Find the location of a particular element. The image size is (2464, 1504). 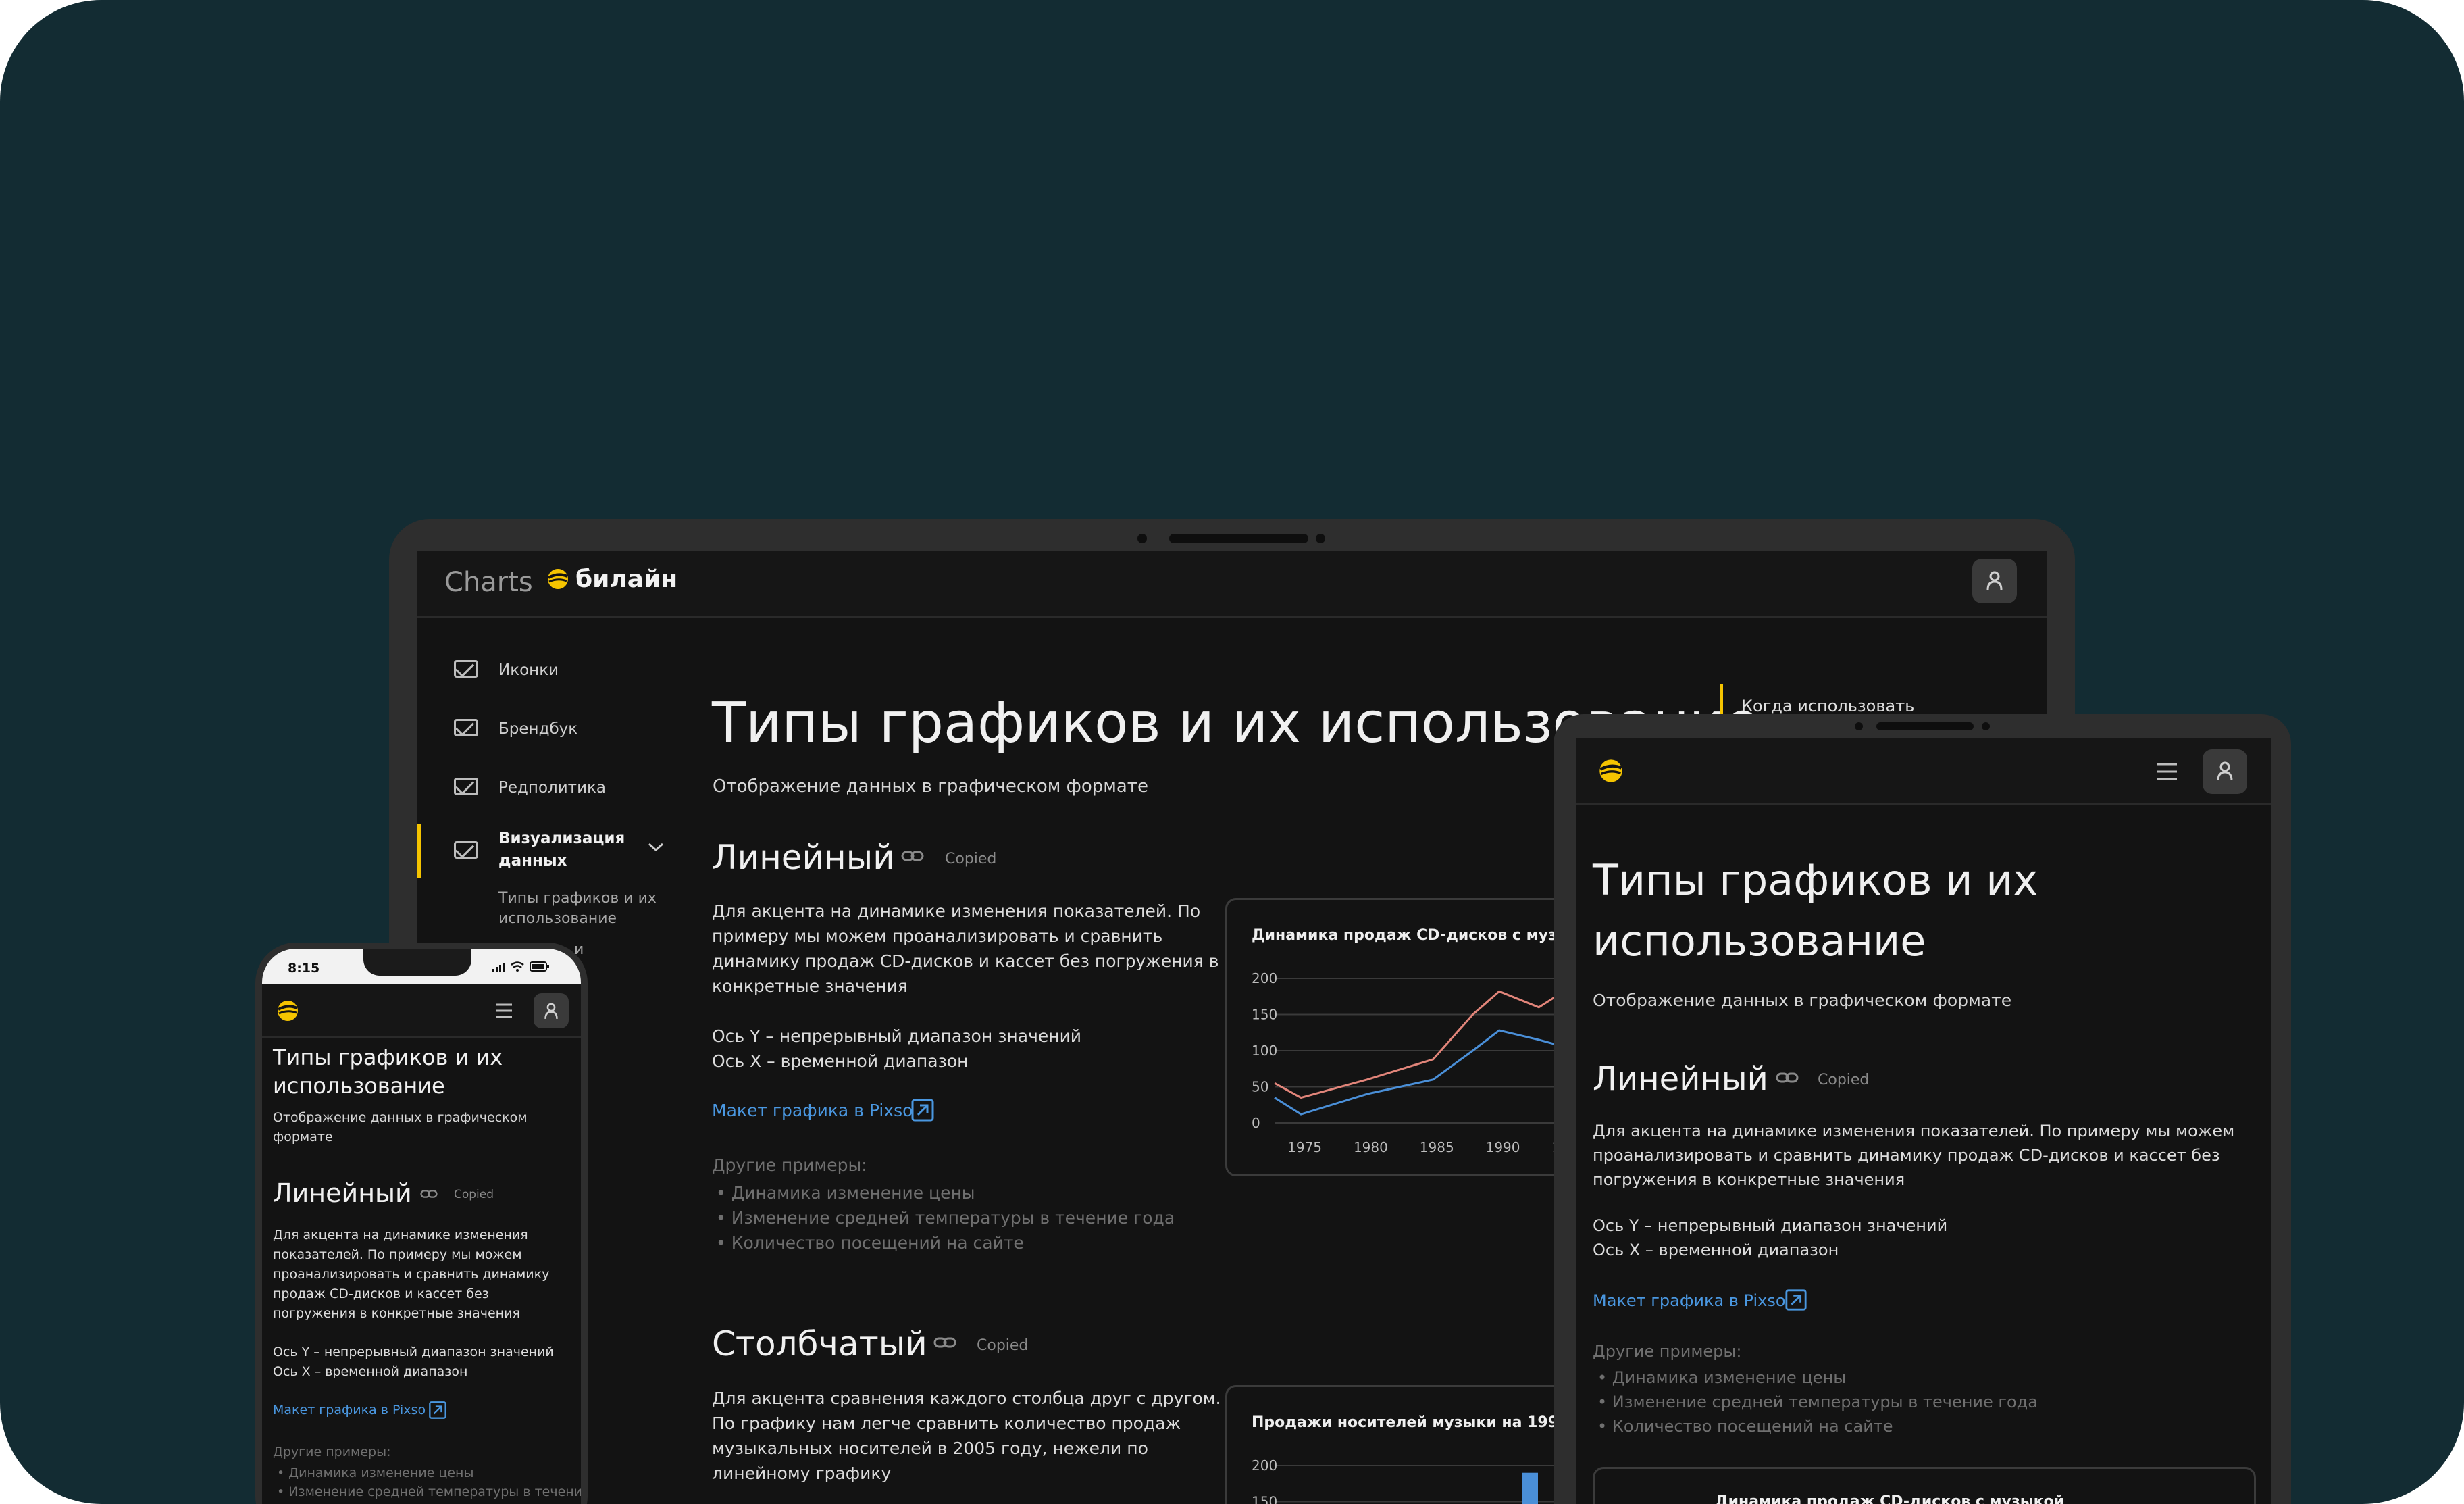

sidebar-item-data-visualization: Визуализация данных is located at coordinates (552, 851).